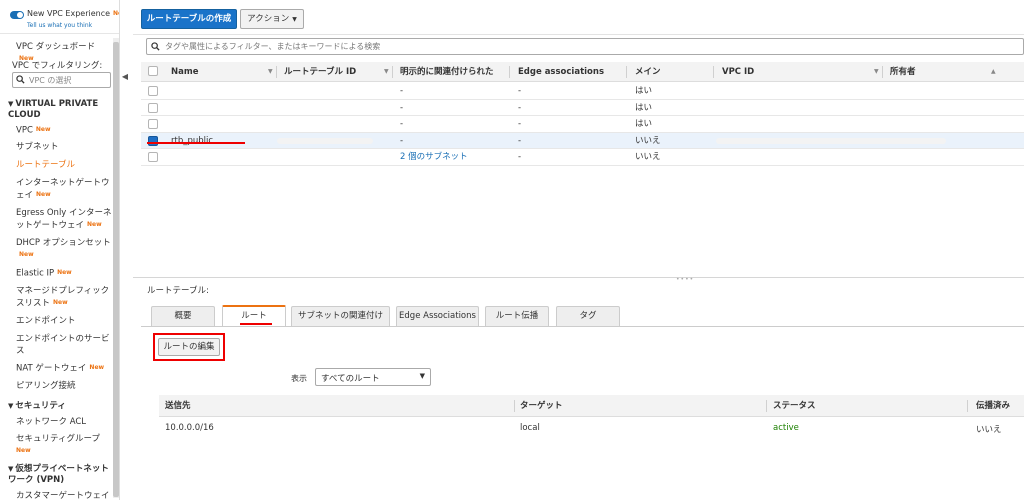 The image size is (1024, 500). What do you see at coordinates (73, 13) in the screenshot?
I see `new-experience-title: New VPC ExperienceNew` at bounding box center [73, 13].